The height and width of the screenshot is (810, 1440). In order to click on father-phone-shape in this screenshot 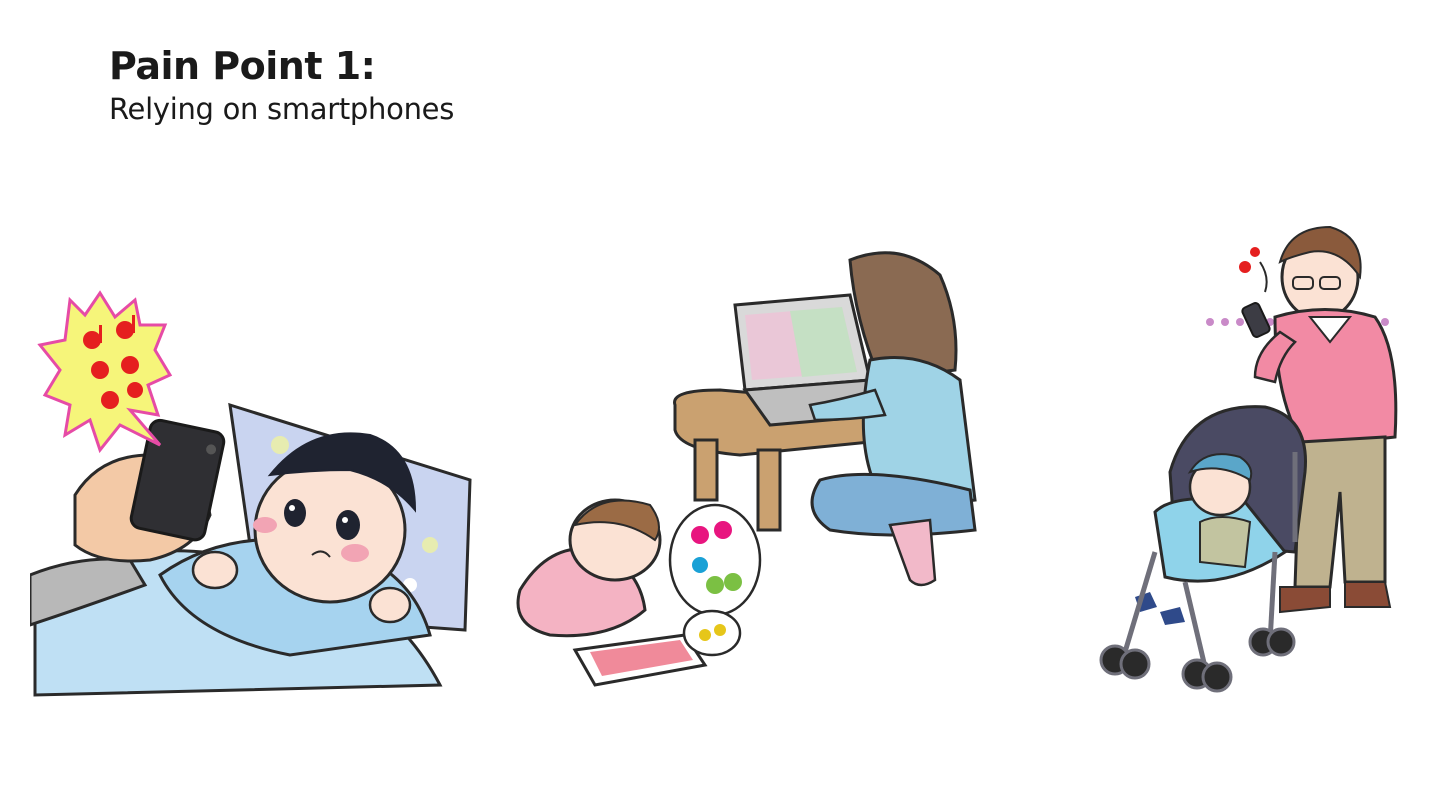, I will do `click(1256, 320)`.